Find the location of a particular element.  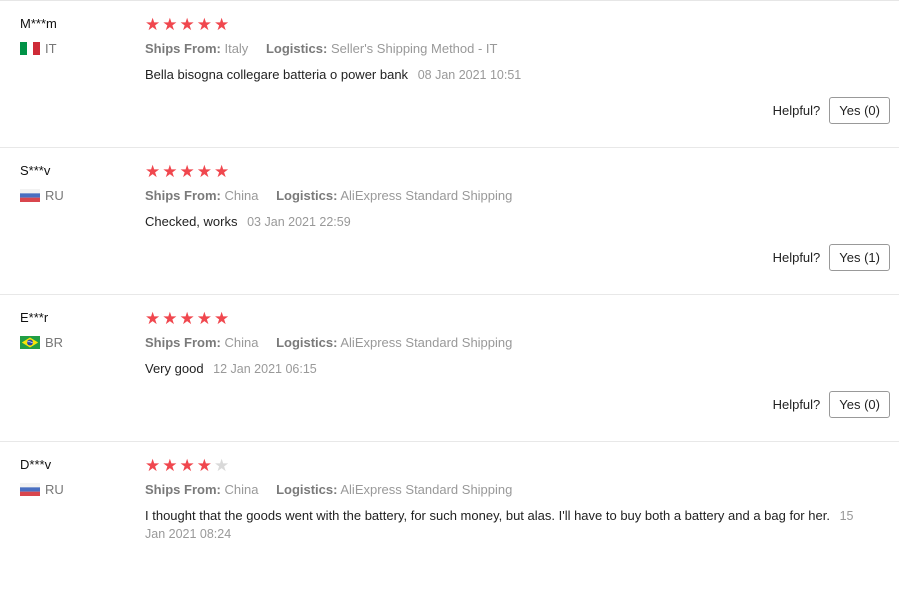

review-date: 08 Jan 2021 10:51 is located at coordinates (469, 75).